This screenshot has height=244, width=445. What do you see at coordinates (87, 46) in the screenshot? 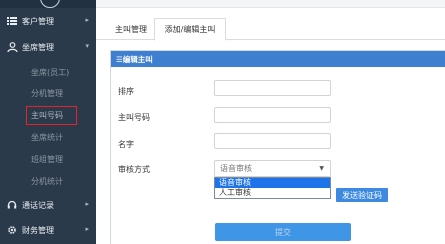
I see `chevron-down-icon: ▾` at bounding box center [87, 46].